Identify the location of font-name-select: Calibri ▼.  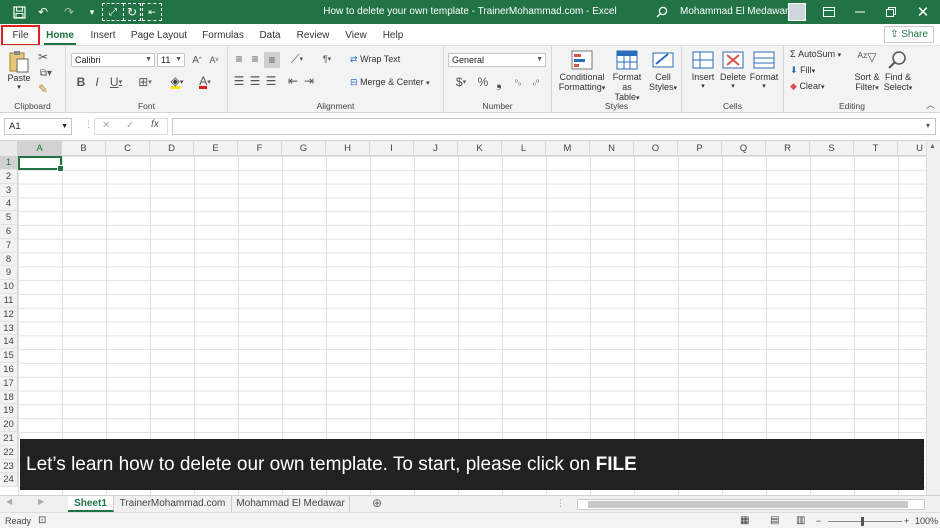
(113, 60).